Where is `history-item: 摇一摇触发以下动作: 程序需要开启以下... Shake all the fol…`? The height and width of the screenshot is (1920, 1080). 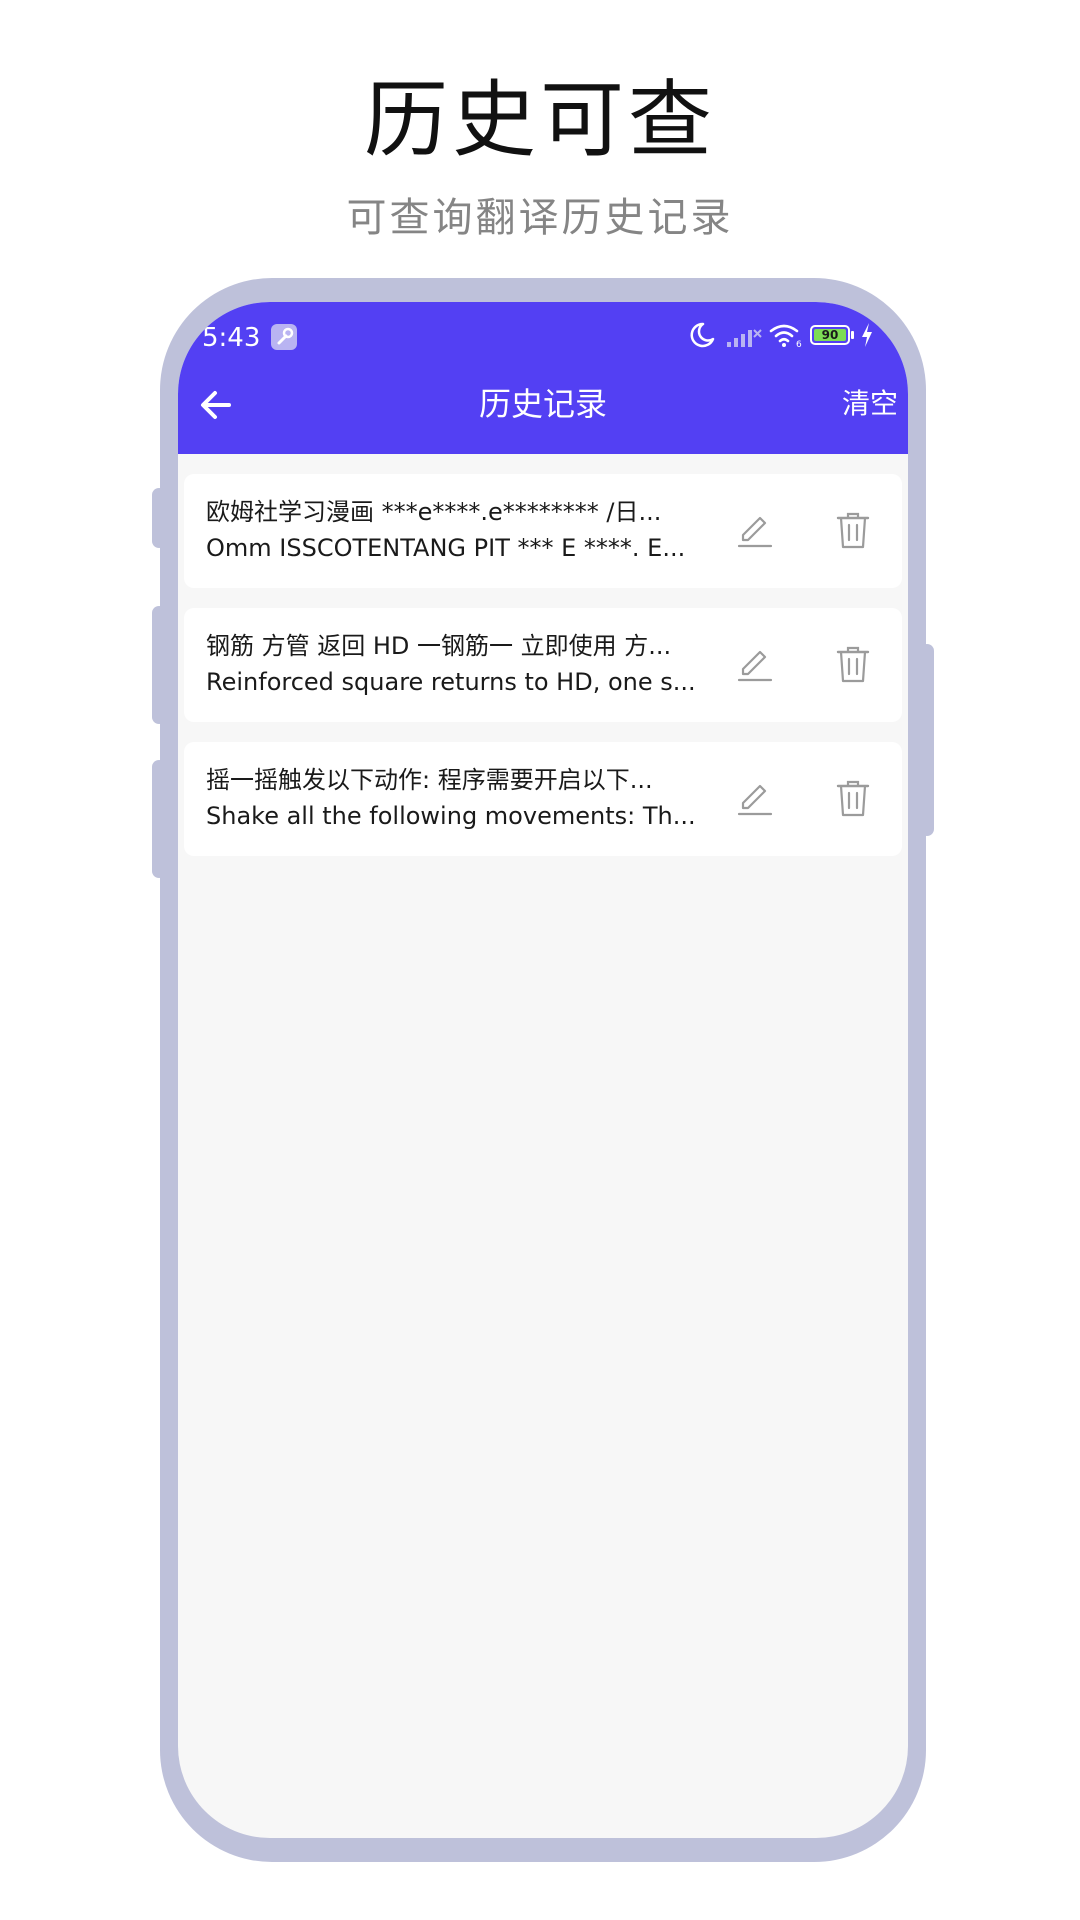 history-item: 摇一摇触发以下动作: 程序需要开启以下... Shake all the fol… is located at coordinates (543, 799).